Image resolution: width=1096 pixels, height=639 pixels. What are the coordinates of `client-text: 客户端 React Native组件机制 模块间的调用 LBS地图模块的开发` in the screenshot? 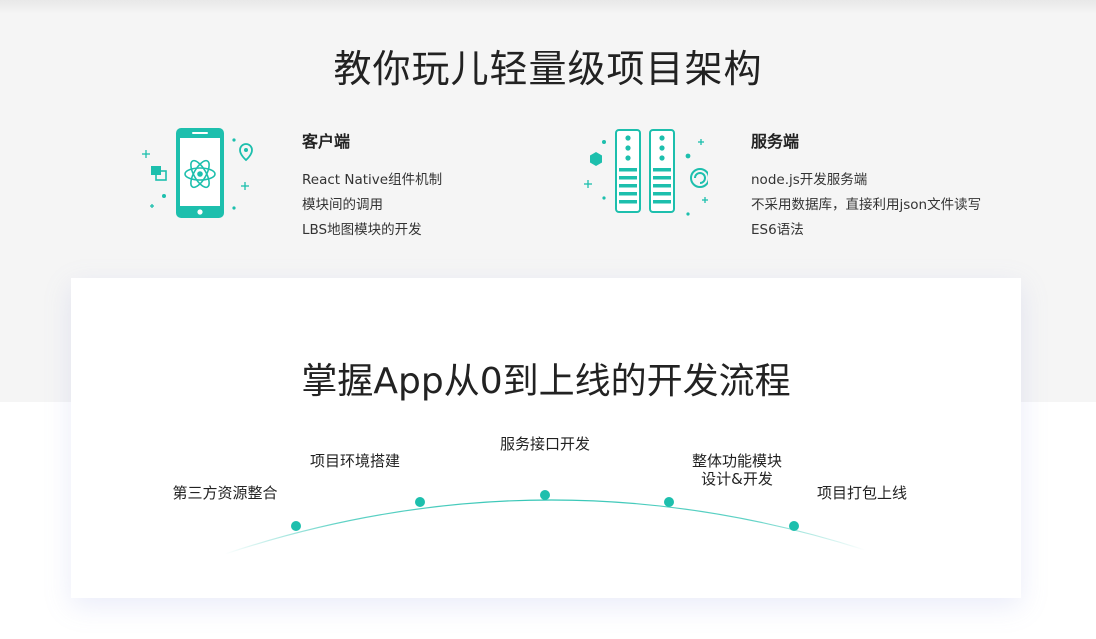 It's located at (442, 185).